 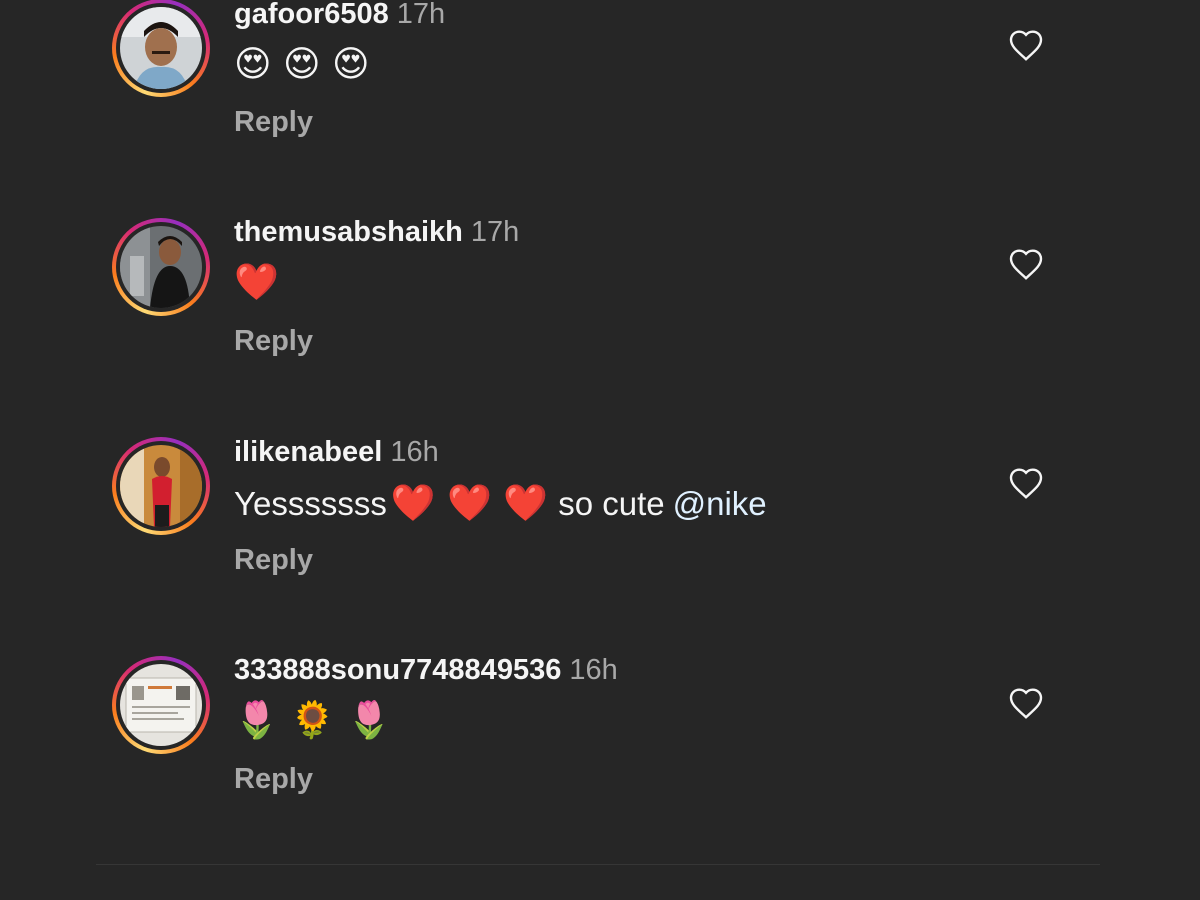 What do you see at coordinates (598, 864) in the screenshot?
I see `divider` at bounding box center [598, 864].